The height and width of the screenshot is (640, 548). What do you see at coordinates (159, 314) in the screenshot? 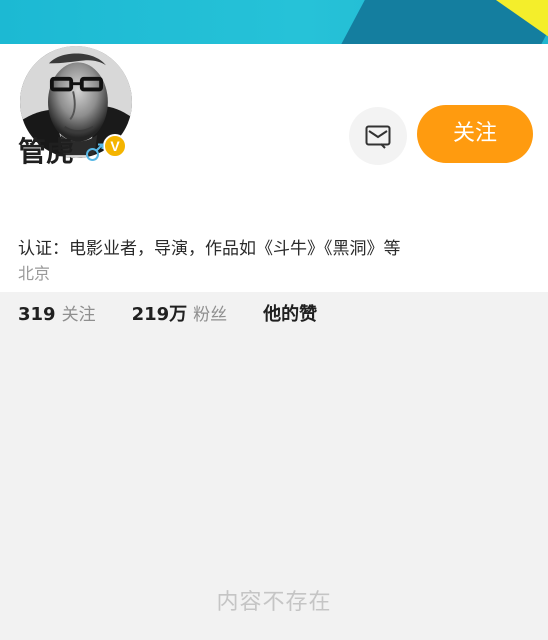
I see `followers-count: 219万` at bounding box center [159, 314].